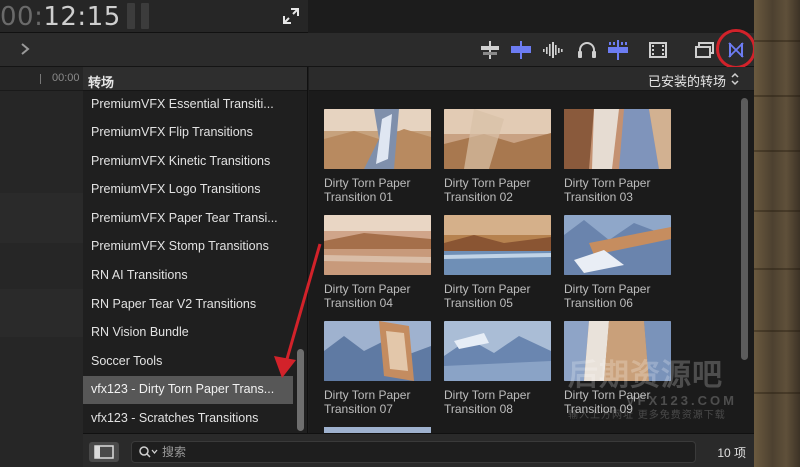  Describe the element at coordinates (188, 419) in the screenshot. I see `sidebar-item: vfx123 - Scratches Transitions` at that location.